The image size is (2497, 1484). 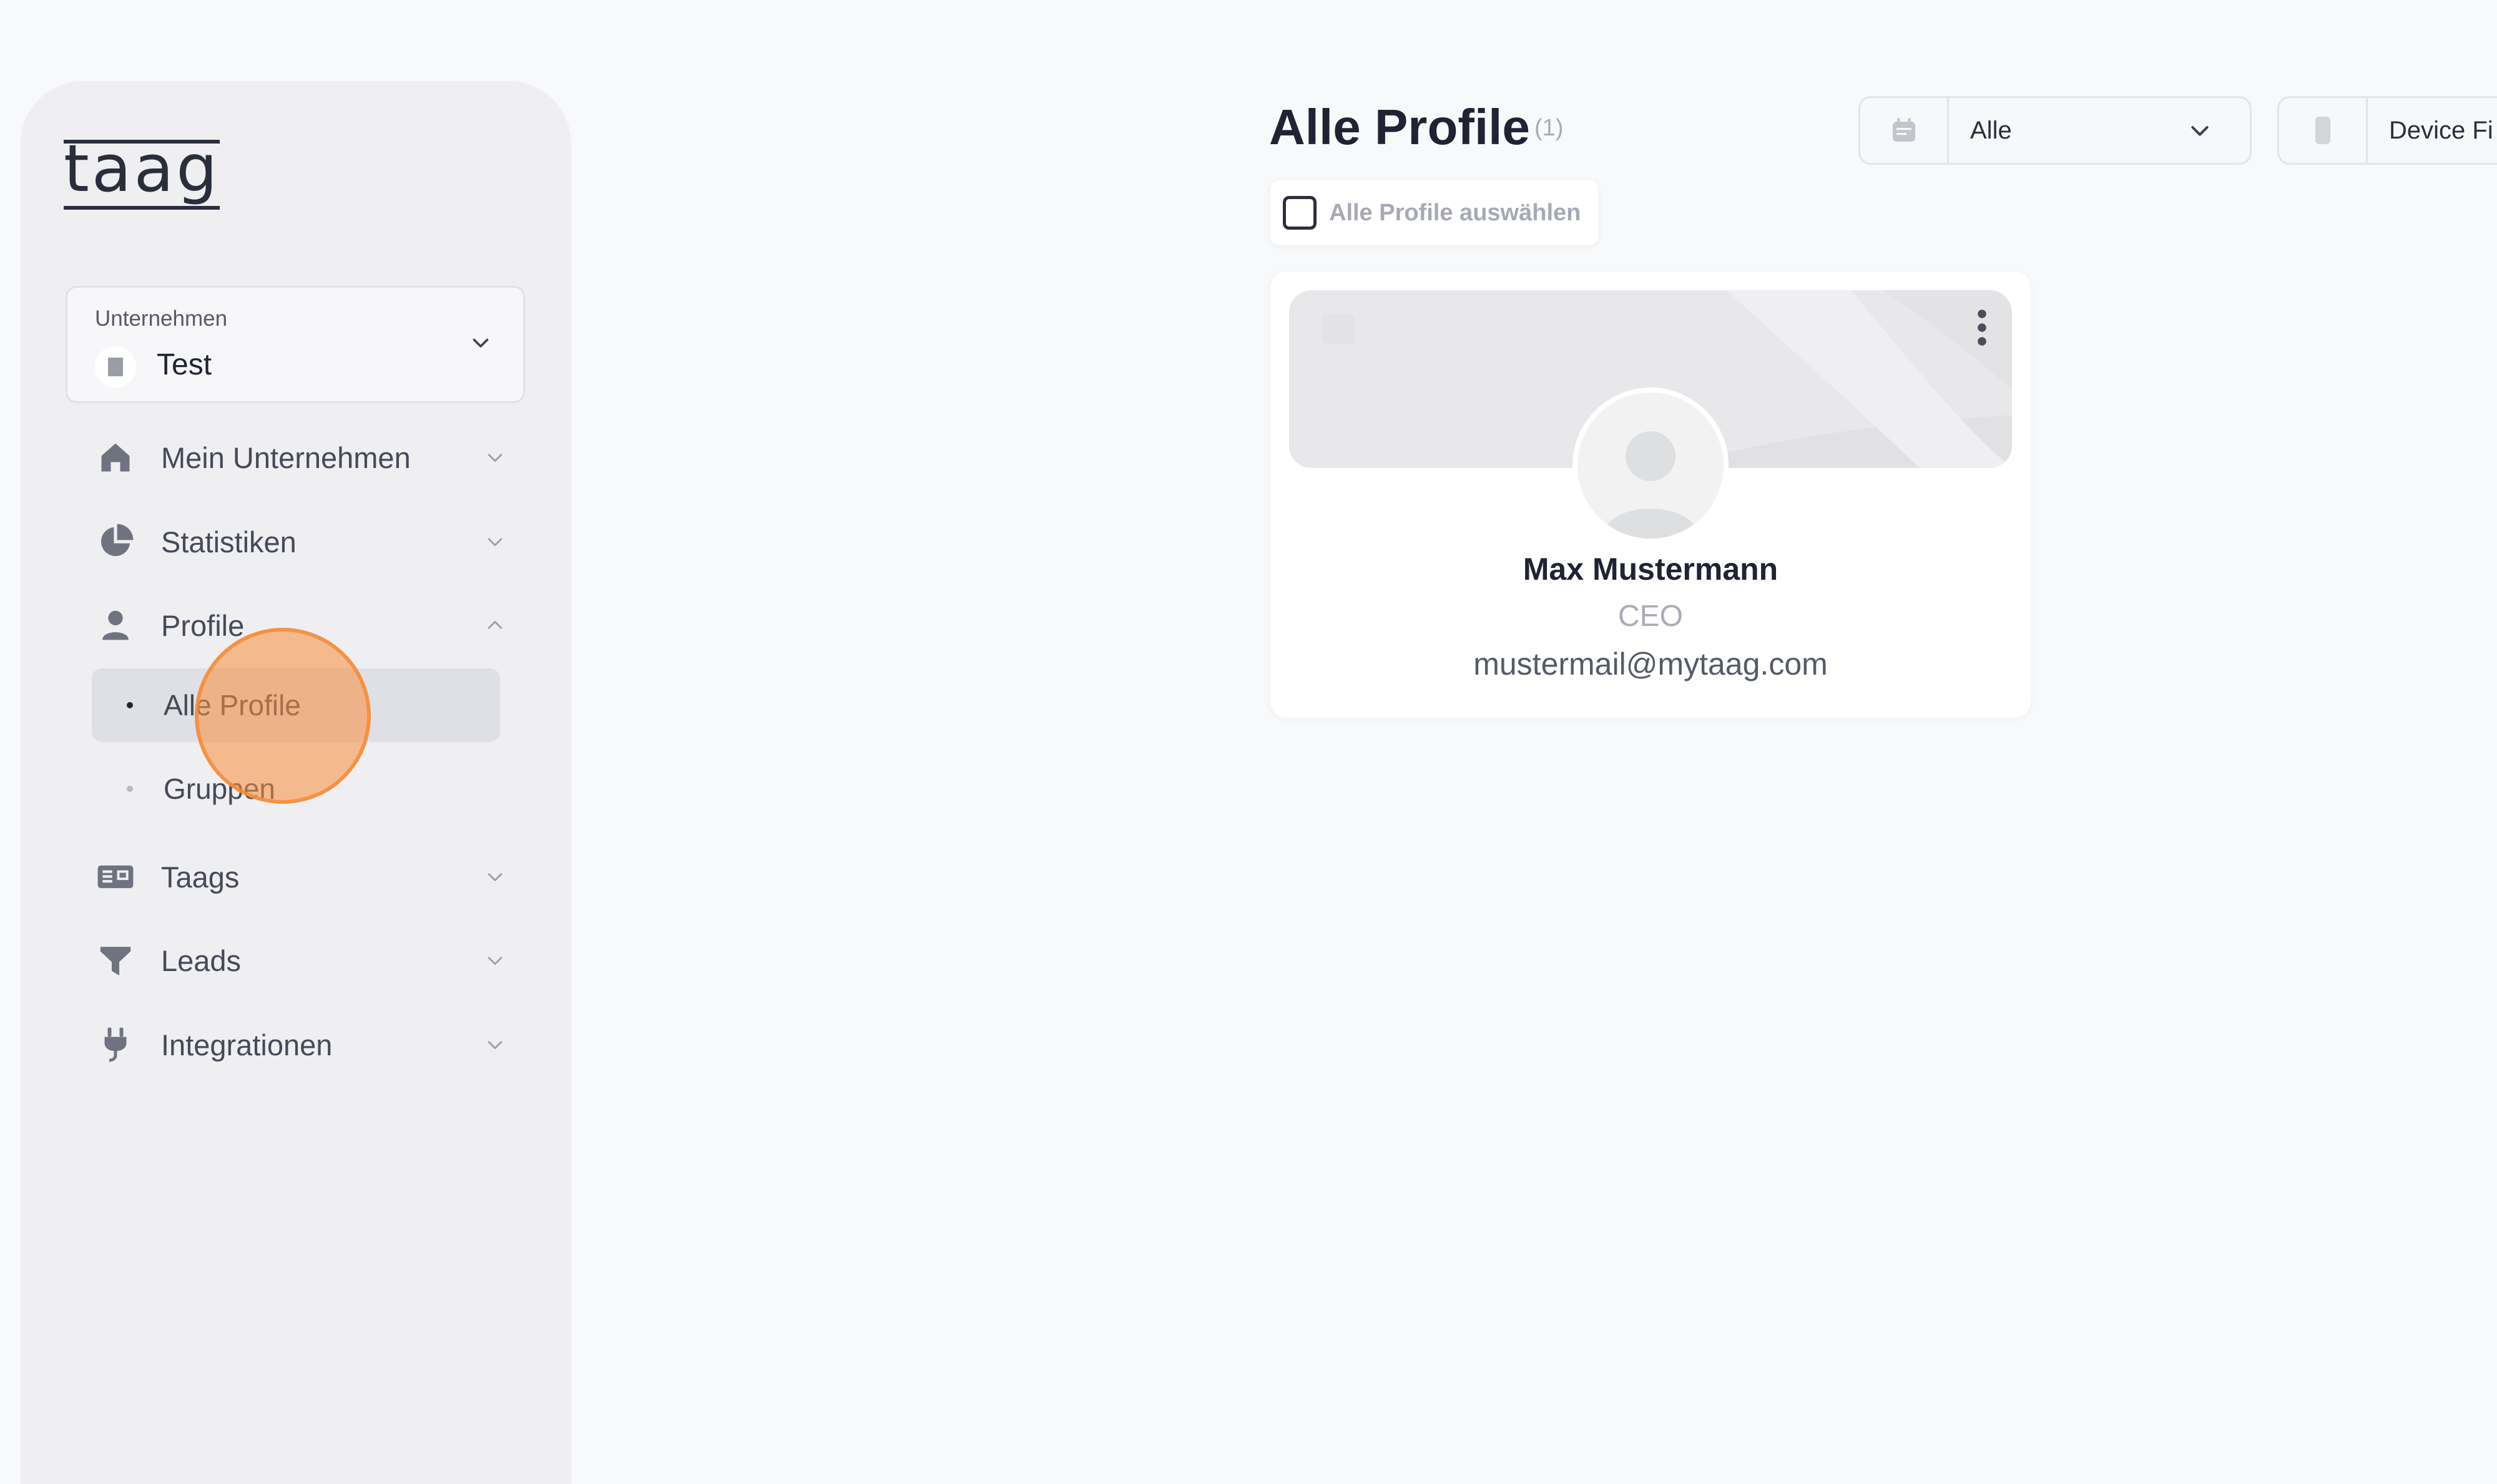 I want to click on sidebar-item-label: Mein Unternehmen, so click(x=286, y=457).